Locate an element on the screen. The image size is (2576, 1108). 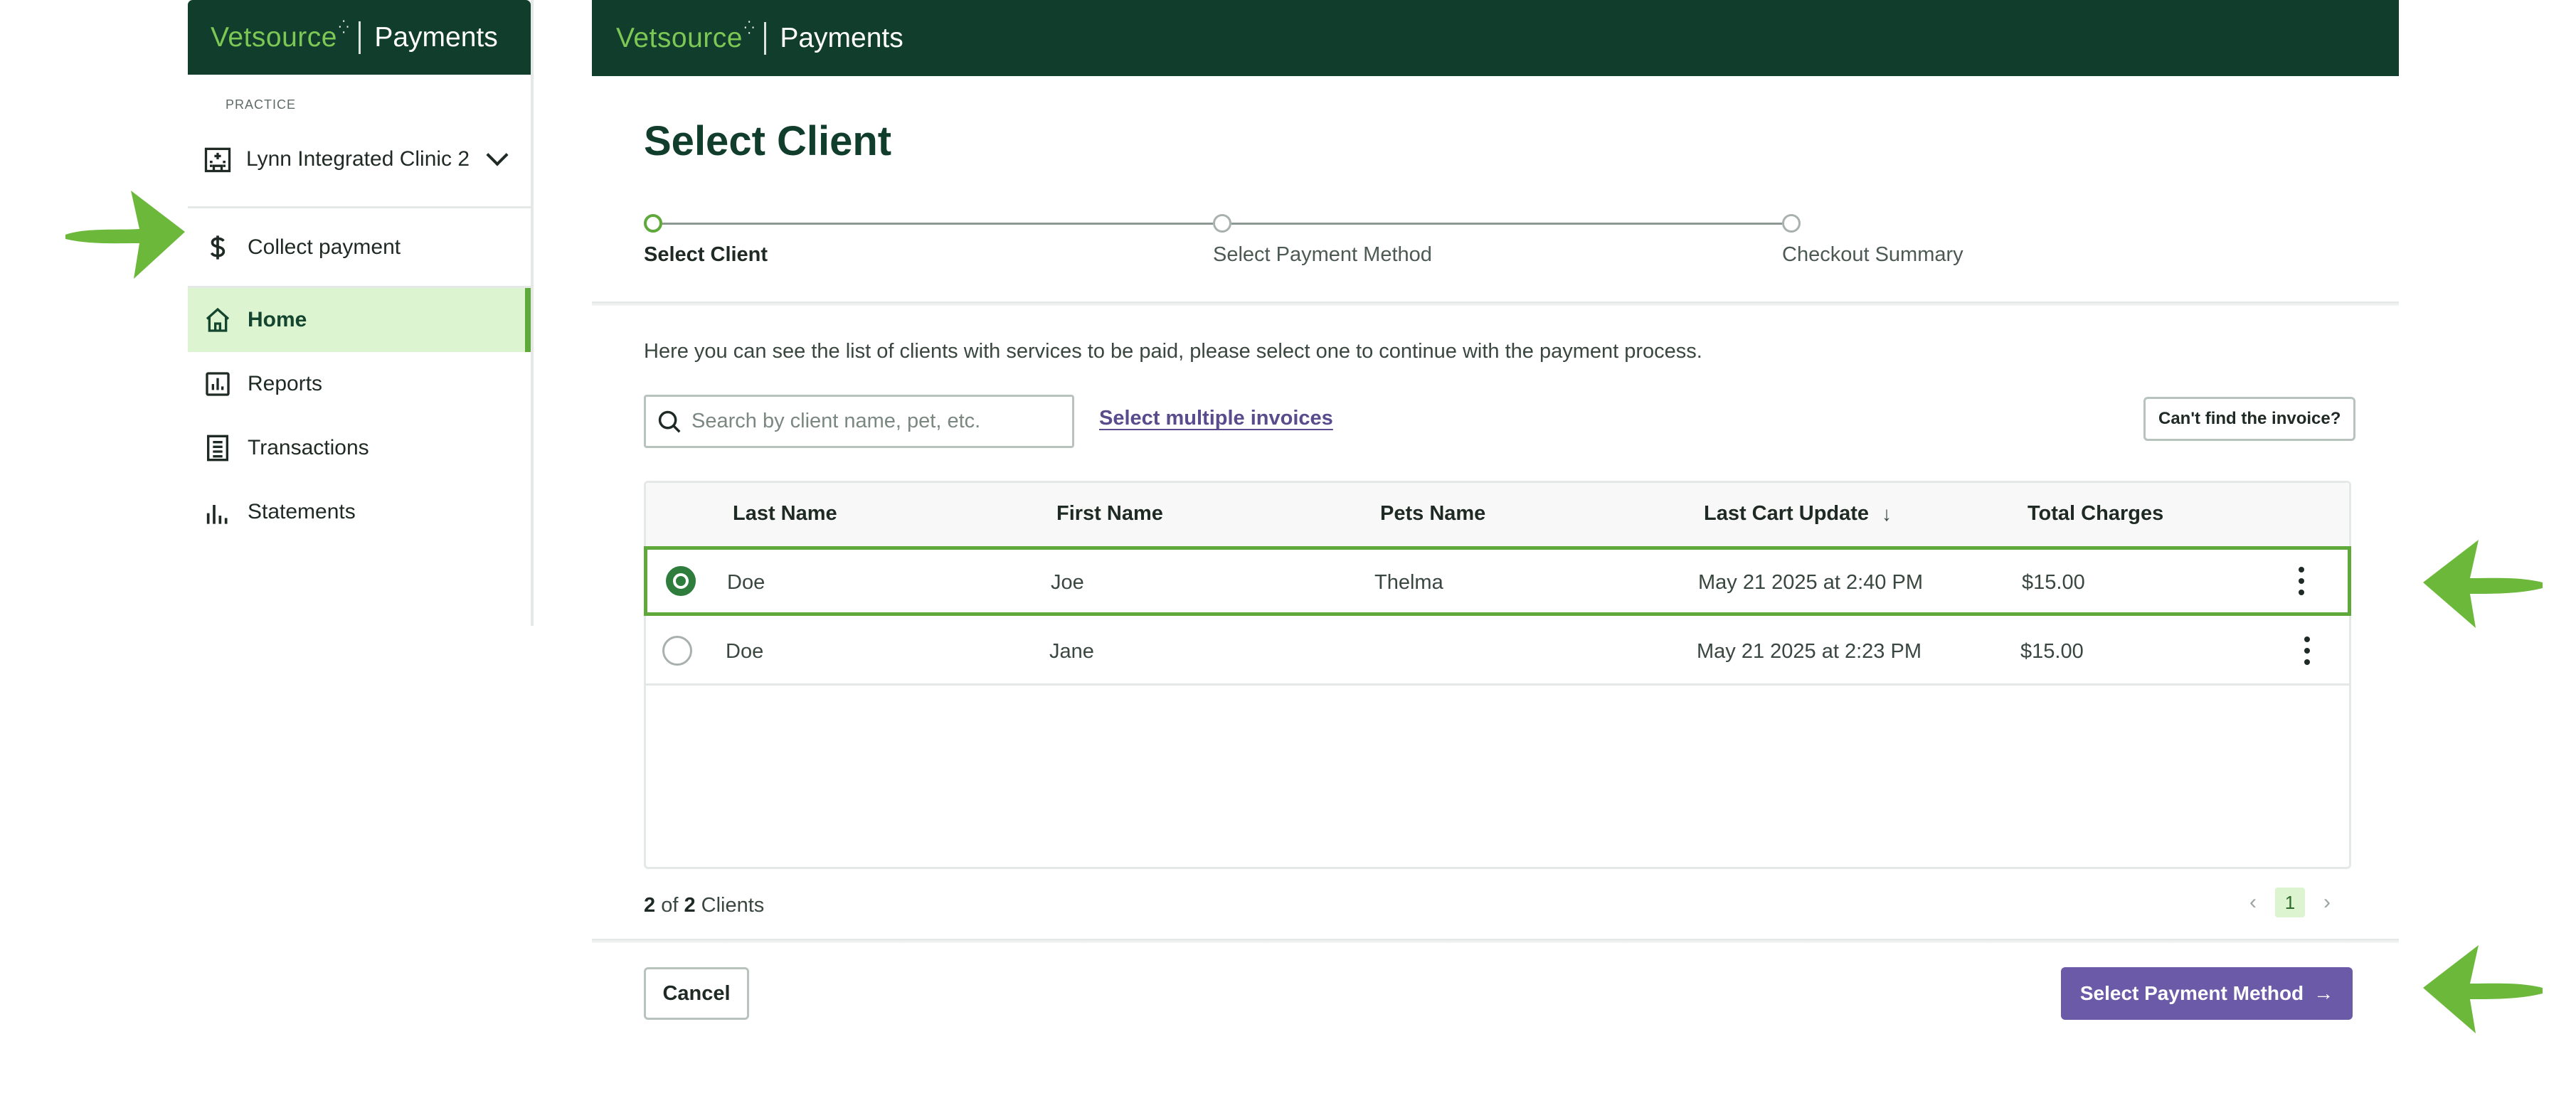
step-select-payment-method: Select Payment Method is located at coordinates (1322, 254).